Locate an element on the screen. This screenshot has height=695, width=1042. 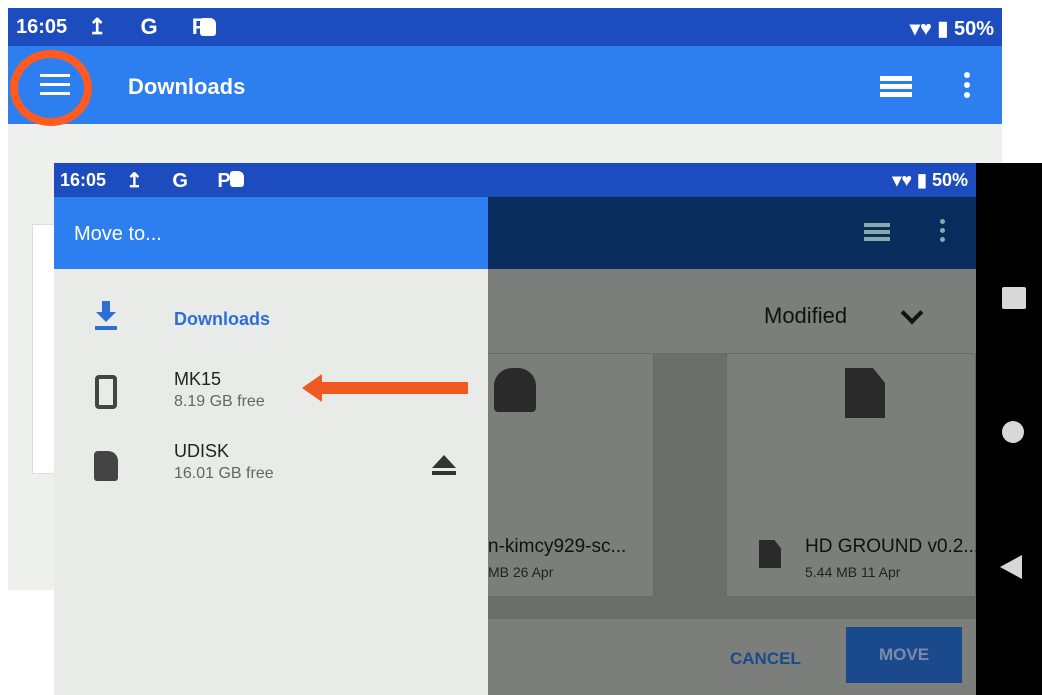
cancel-button: CANCEL is located at coordinates (765, 659).